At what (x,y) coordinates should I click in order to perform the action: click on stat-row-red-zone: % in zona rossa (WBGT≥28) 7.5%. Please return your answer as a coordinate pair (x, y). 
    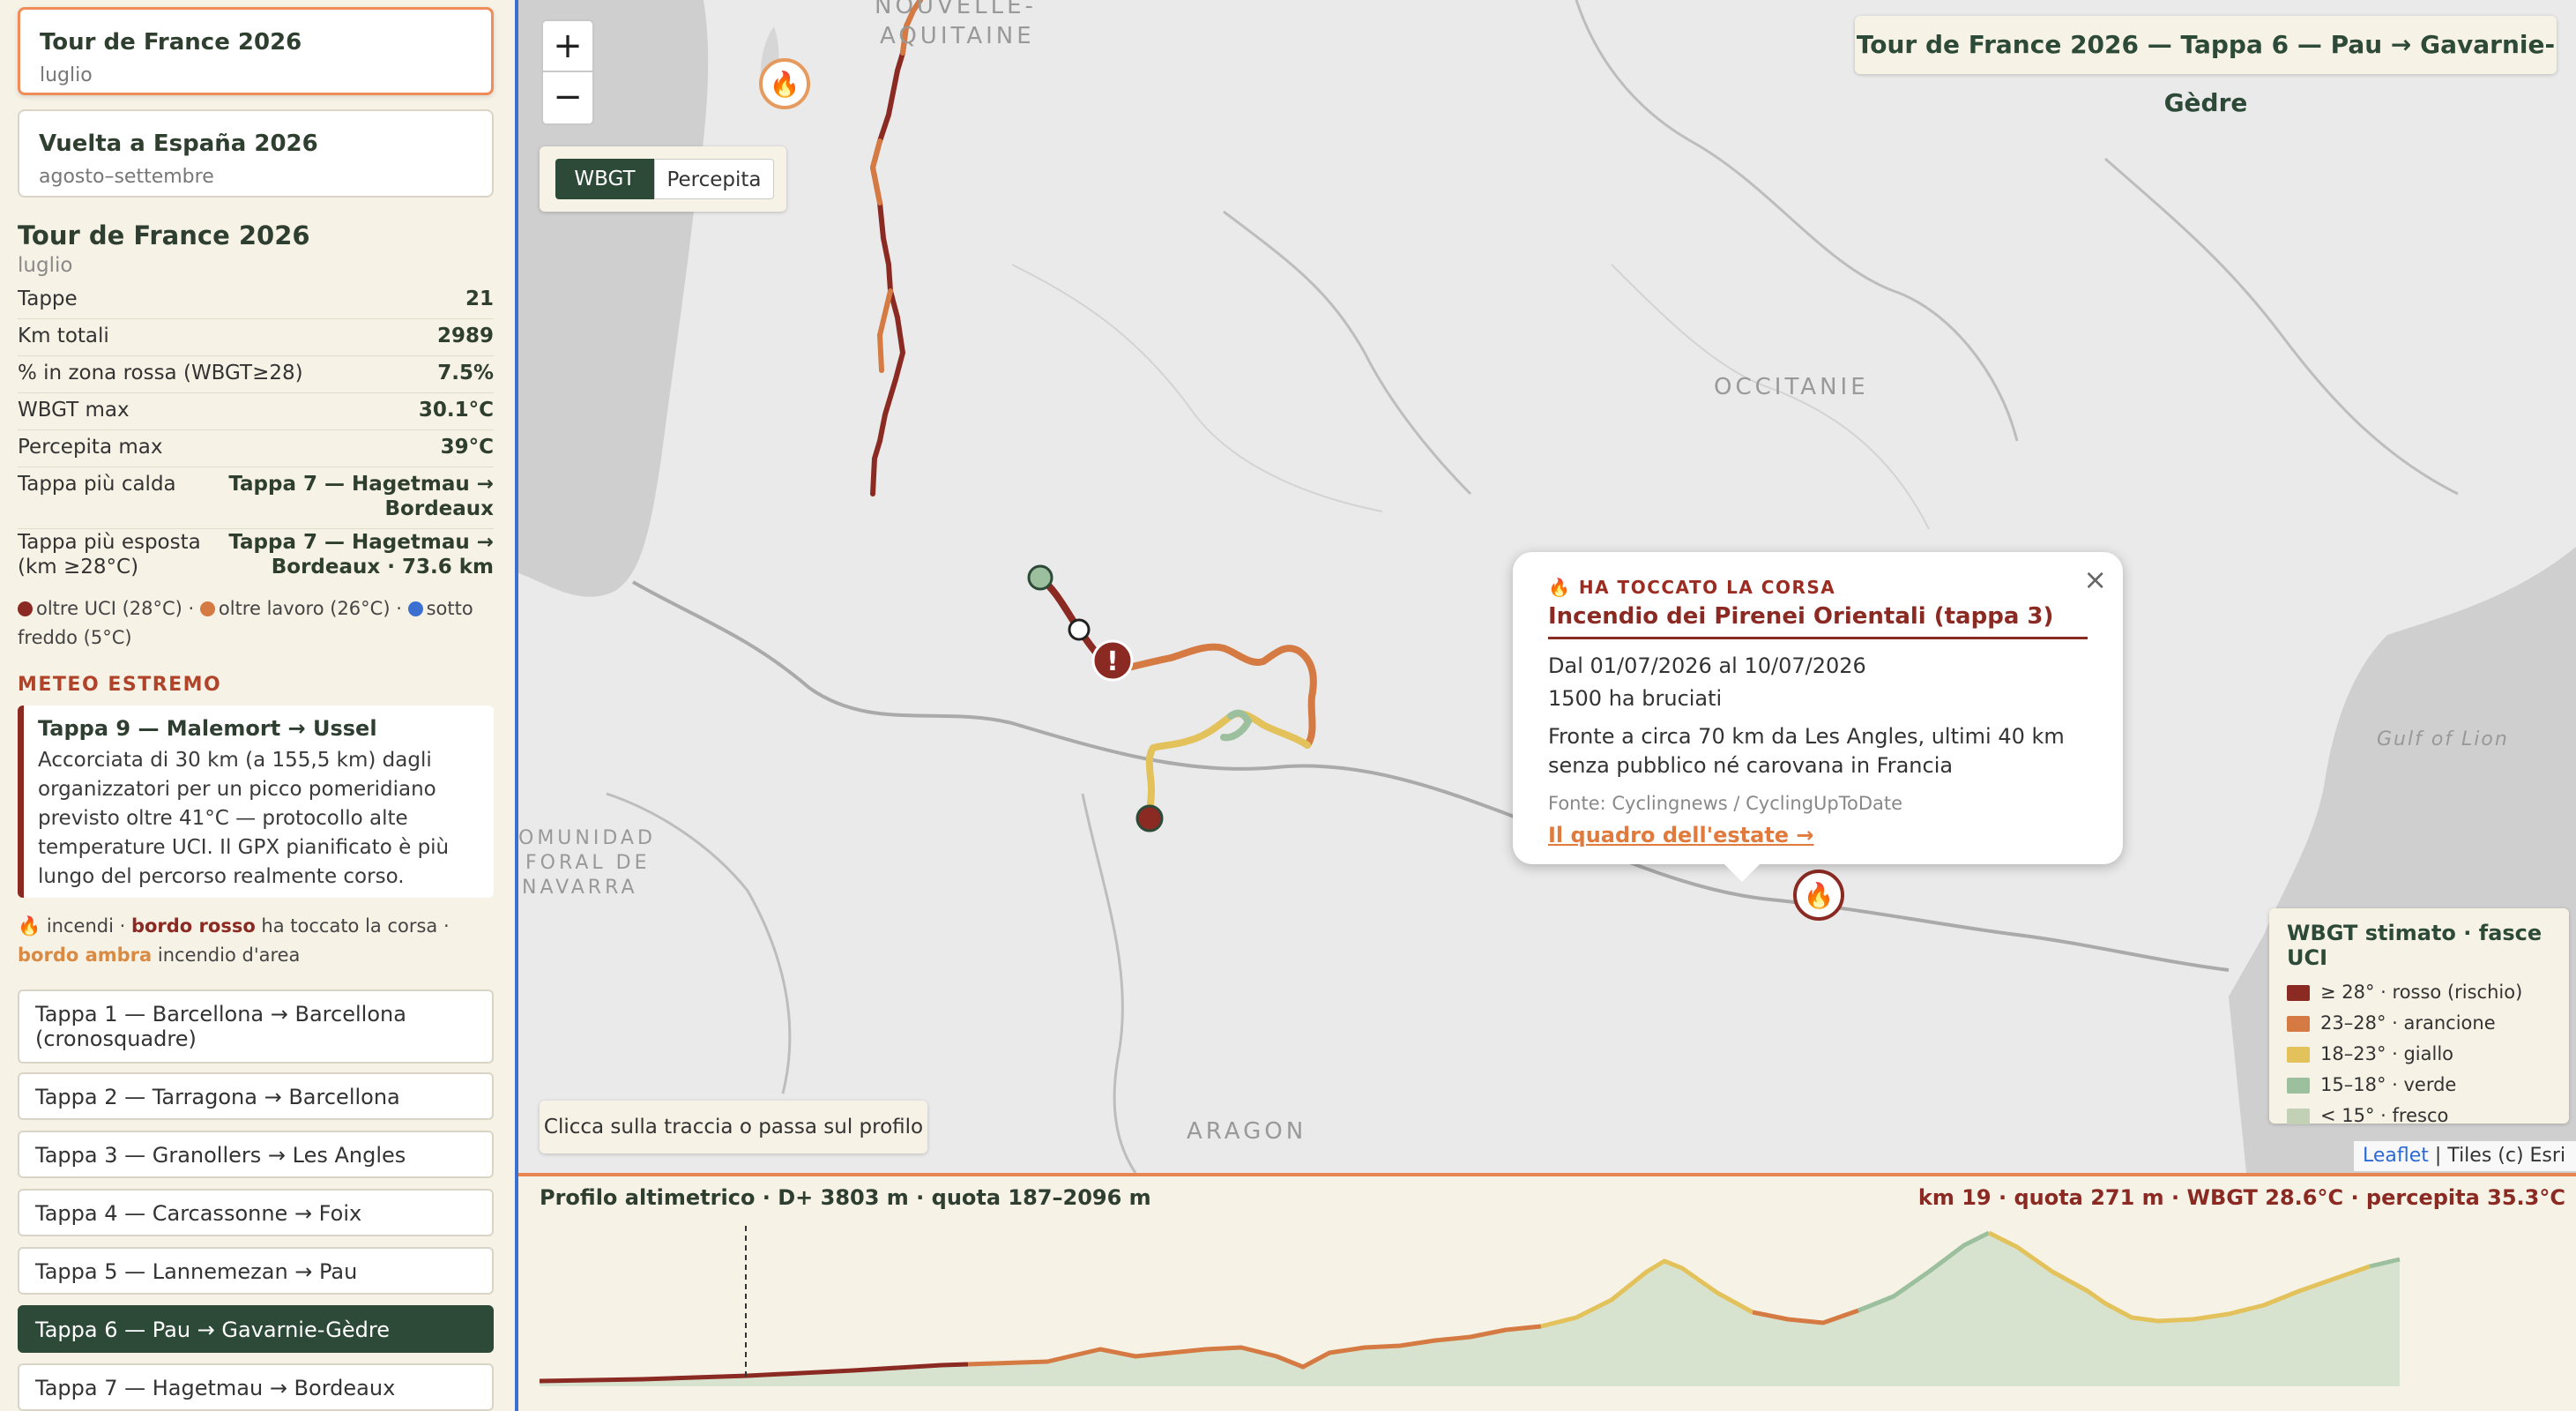
    Looking at the image, I should click on (256, 374).